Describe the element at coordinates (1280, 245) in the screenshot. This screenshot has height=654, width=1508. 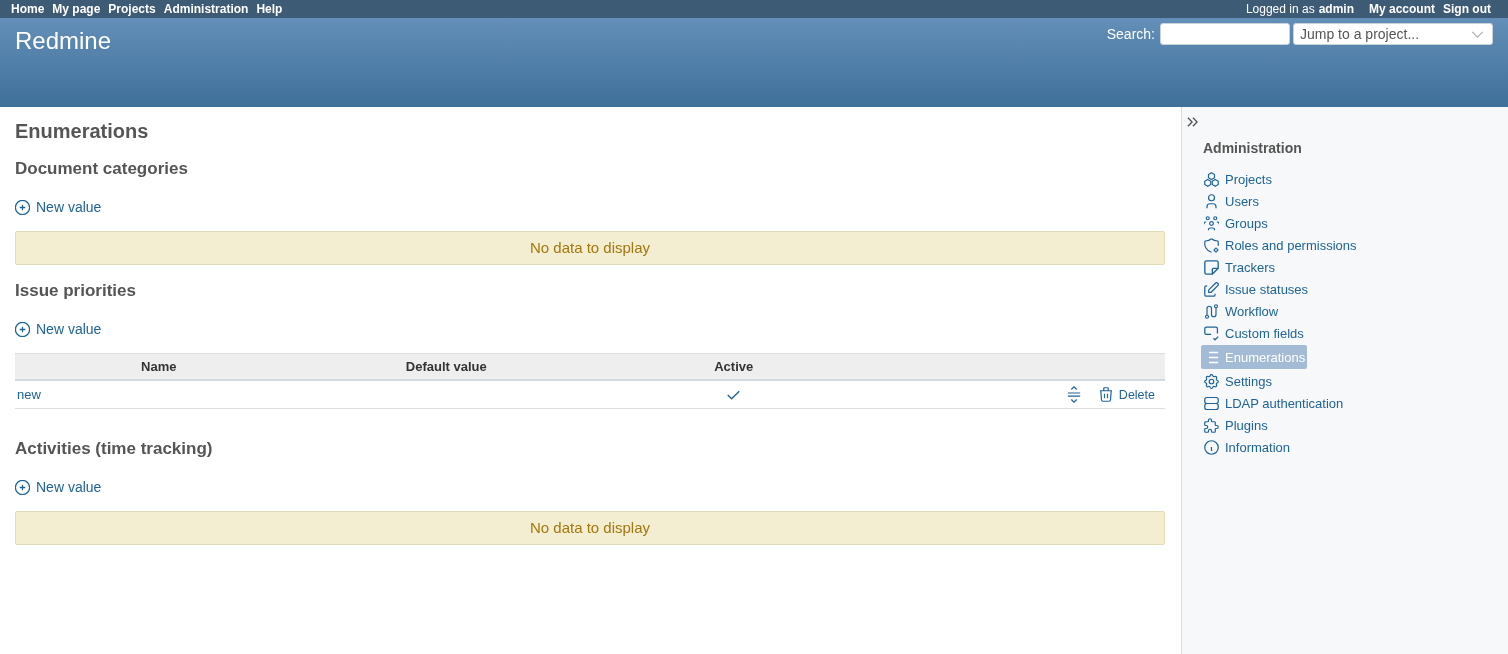
I see `sidebar-item: Roles and permissions` at that location.